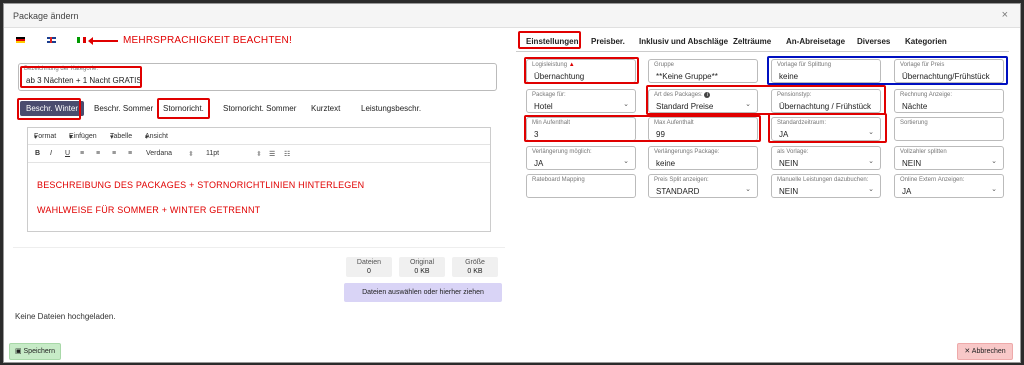 The height and width of the screenshot is (365, 1024). Describe the element at coordinates (20, 40) in the screenshot. I see `flag-de-icon` at that location.